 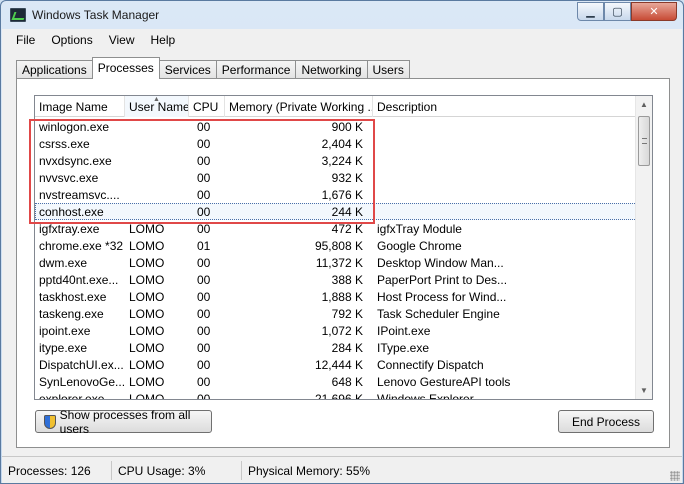 I want to click on status-processes: Processes: 126, so click(x=57, y=470).